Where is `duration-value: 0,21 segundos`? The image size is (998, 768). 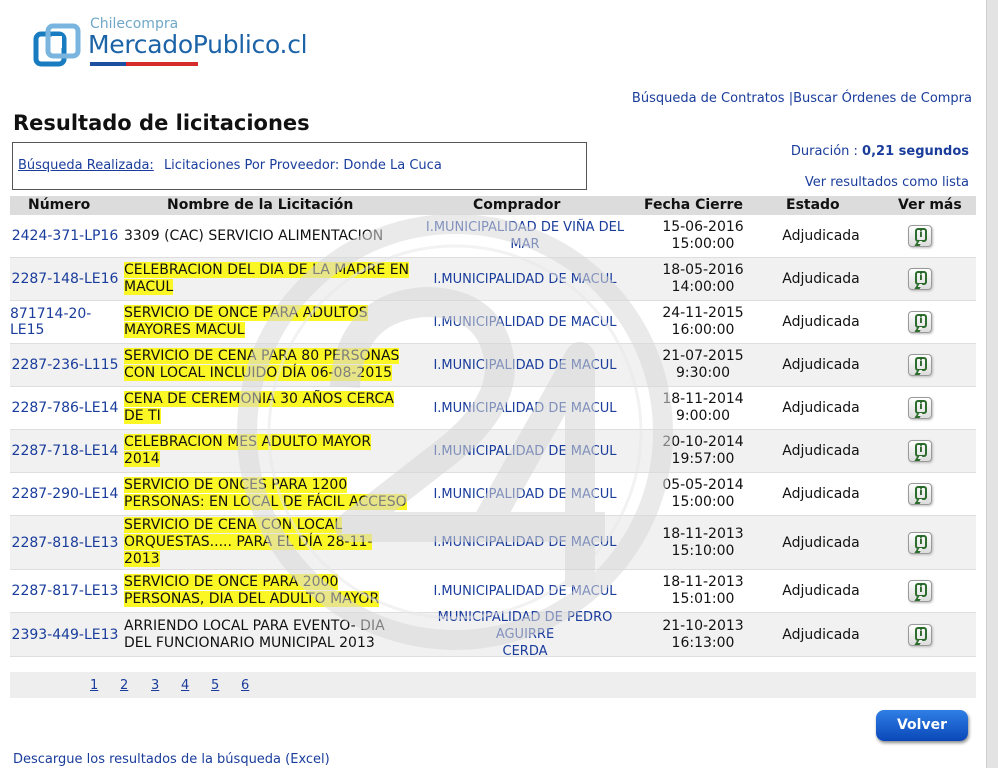 duration-value: 0,21 segundos is located at coordinates (915, 151).